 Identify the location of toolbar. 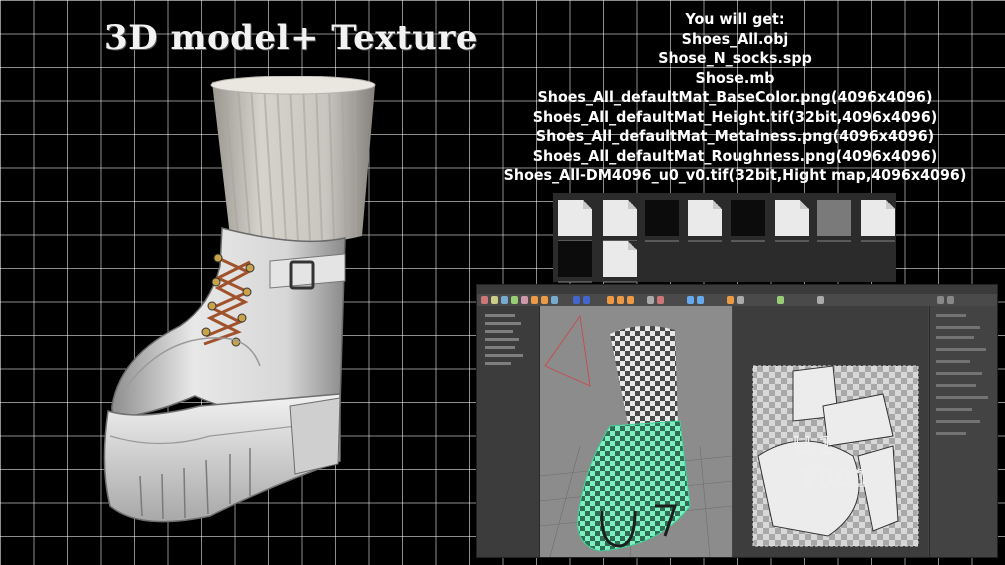
(737, 300).